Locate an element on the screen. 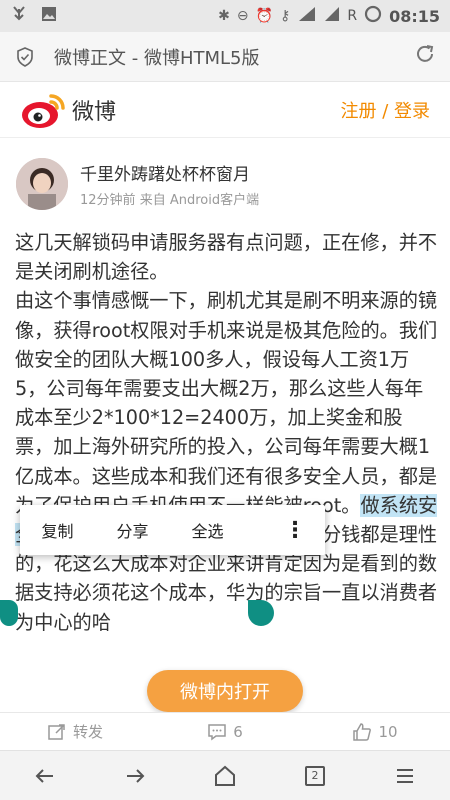 This screenshot has height=800, width=450. thumbs-up-icon is located at coordinates (362, 731).